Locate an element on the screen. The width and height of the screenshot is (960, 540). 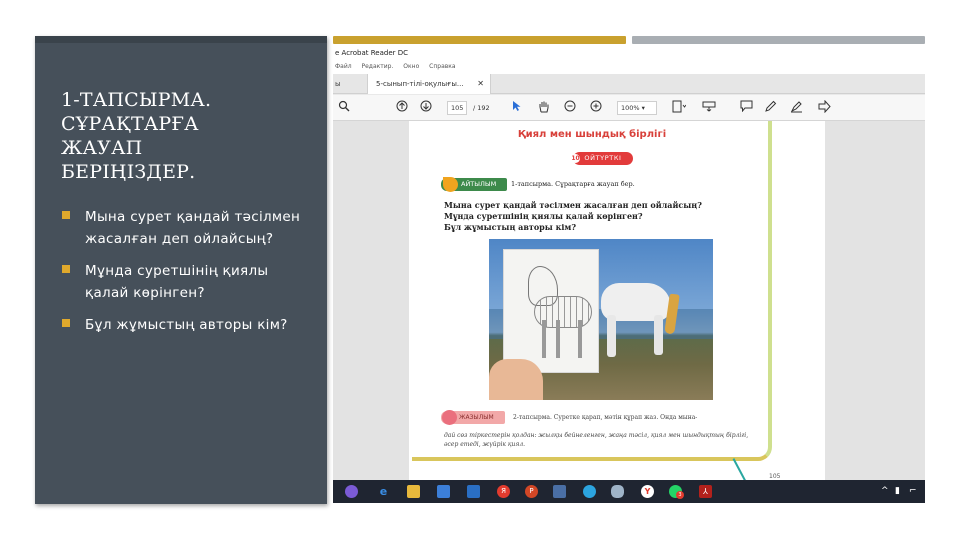
zoom-value: 100% is located at coordinates (630, 108).